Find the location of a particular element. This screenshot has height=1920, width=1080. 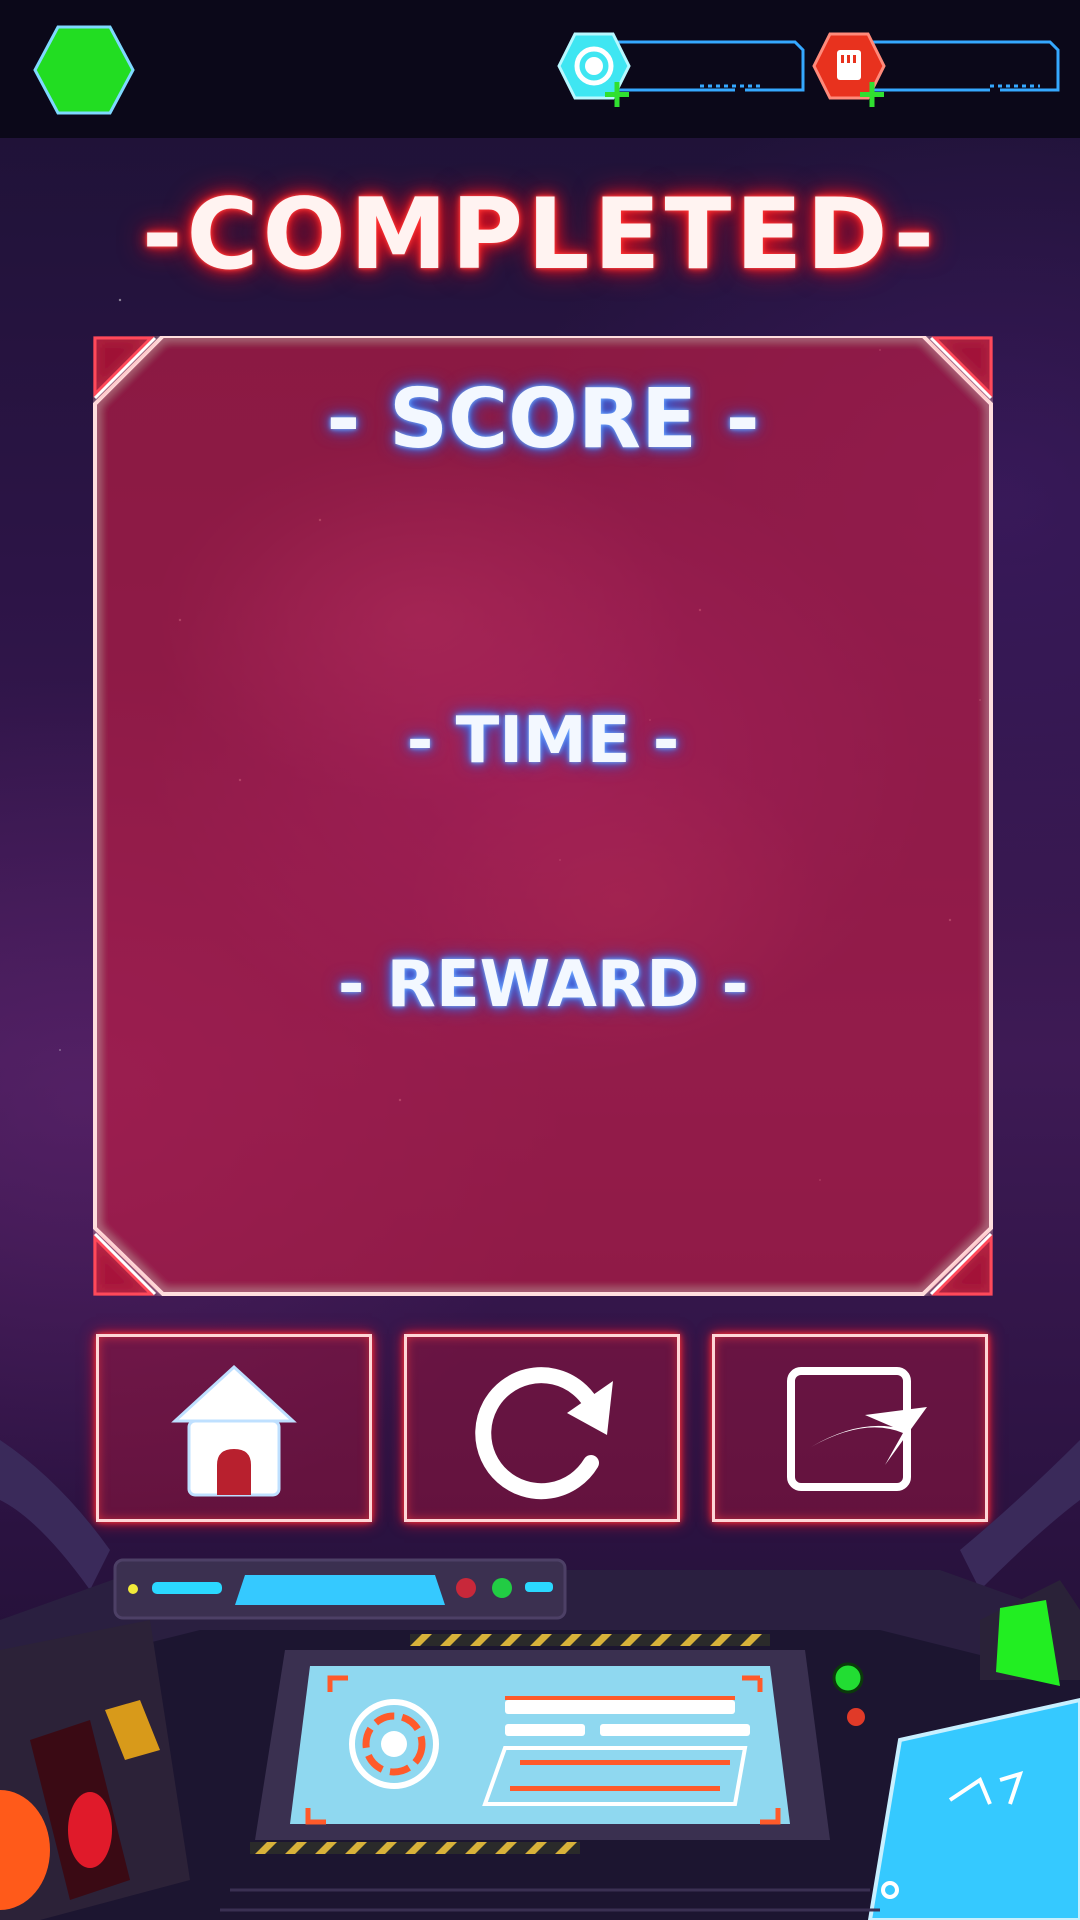

time-label: - TIME - is located at coordinates (543, 741).